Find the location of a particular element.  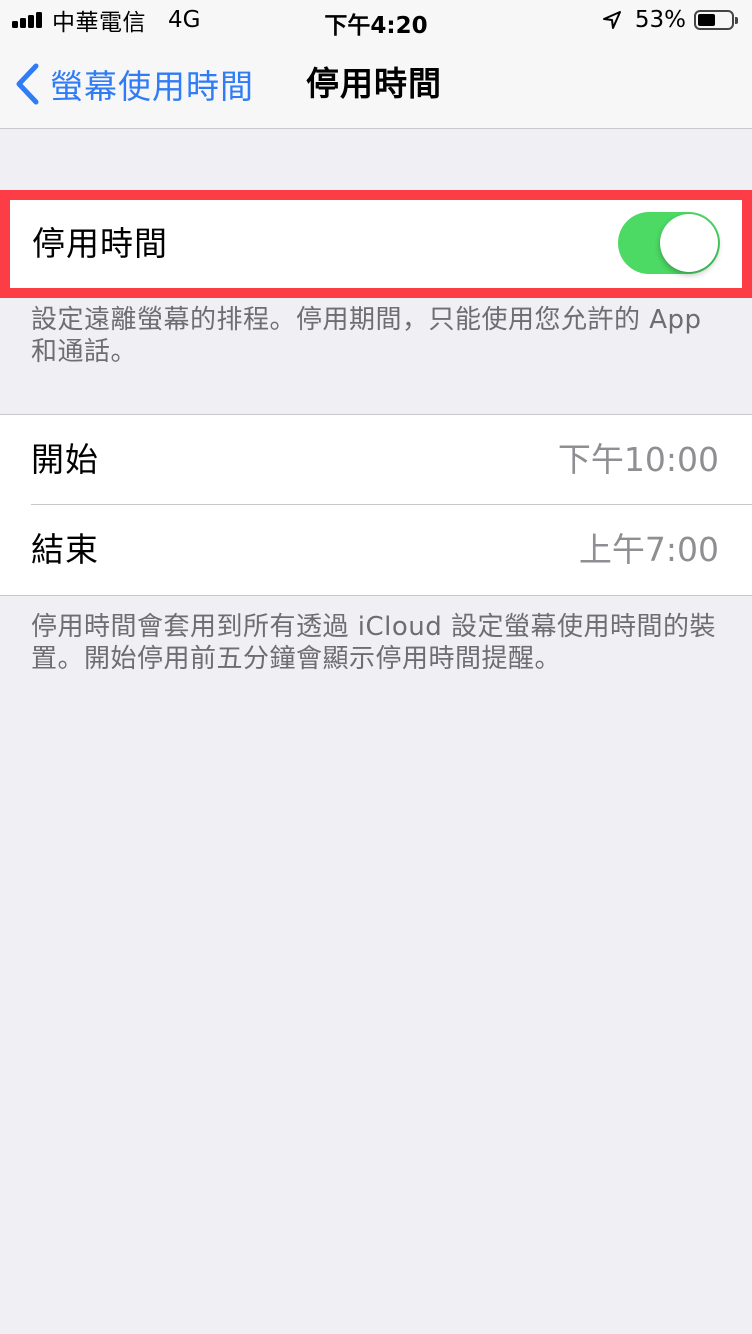

chevron-left-icon is located at coordinates (27, 84).